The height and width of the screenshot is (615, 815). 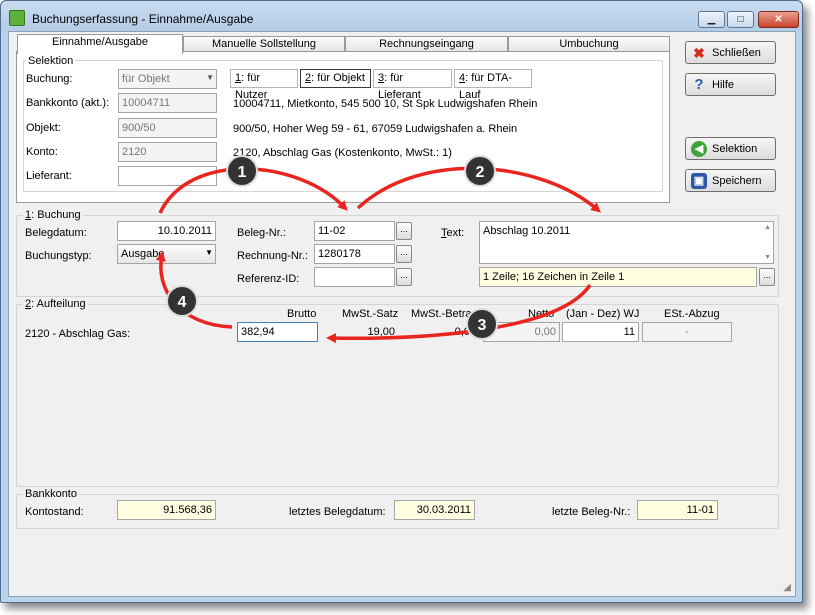 What do you see at coordinates (143, 19) in the screenshot?
I see `window-title: Buchungserfassung - Einnahme/Ausgabe` at bounding box center [143, 19].